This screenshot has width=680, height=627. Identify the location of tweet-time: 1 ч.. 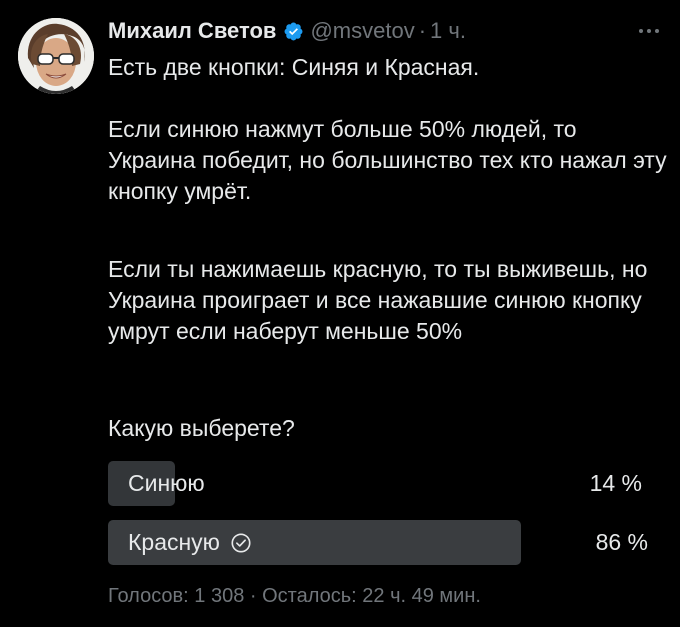
(448, 31).